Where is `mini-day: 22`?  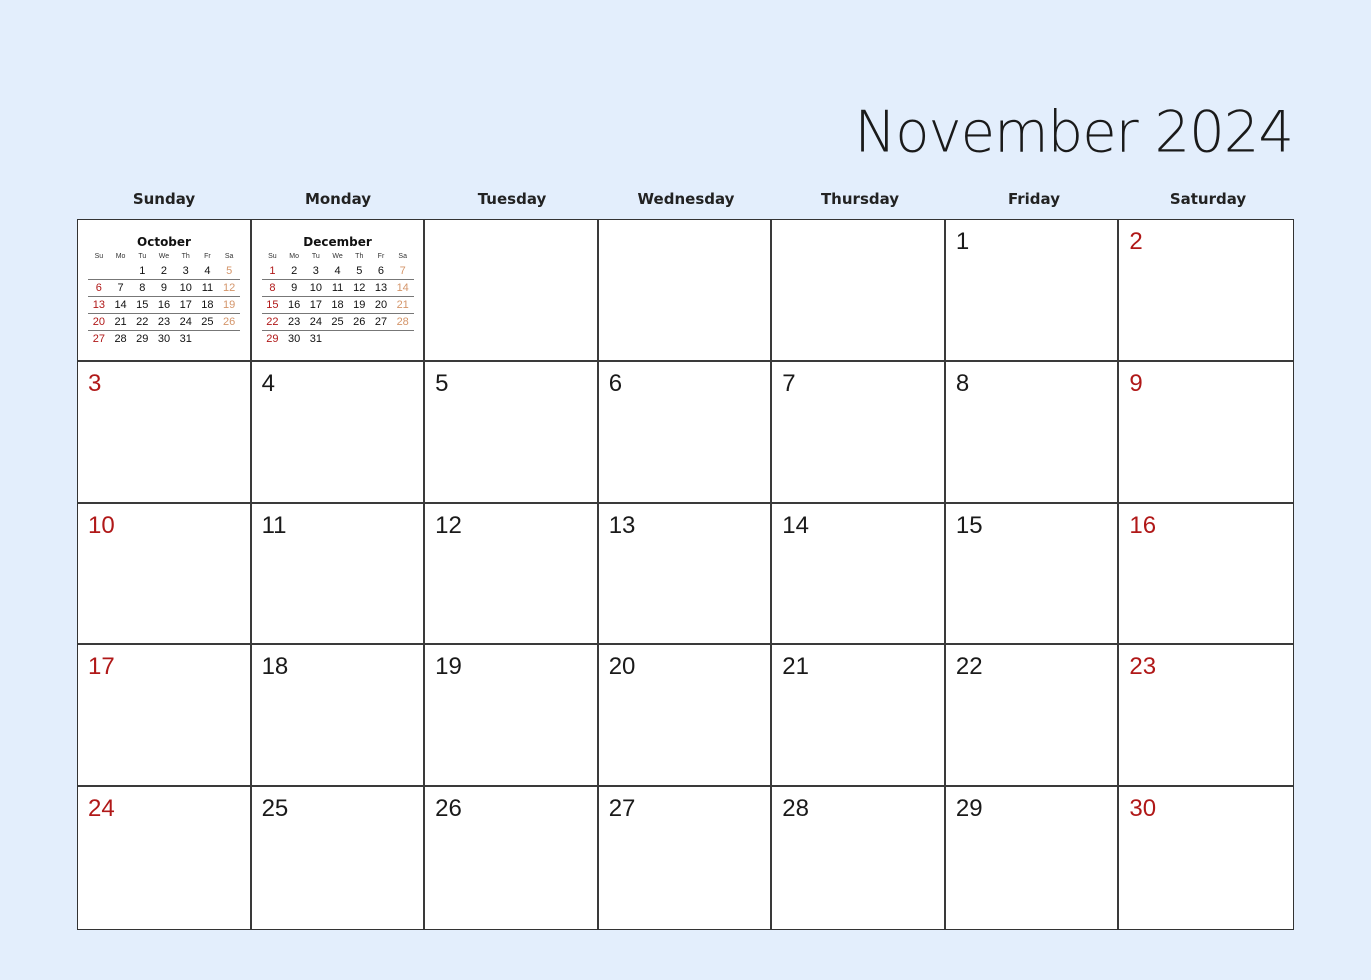
mini-day: 22 is located at coordinates (142, 322).